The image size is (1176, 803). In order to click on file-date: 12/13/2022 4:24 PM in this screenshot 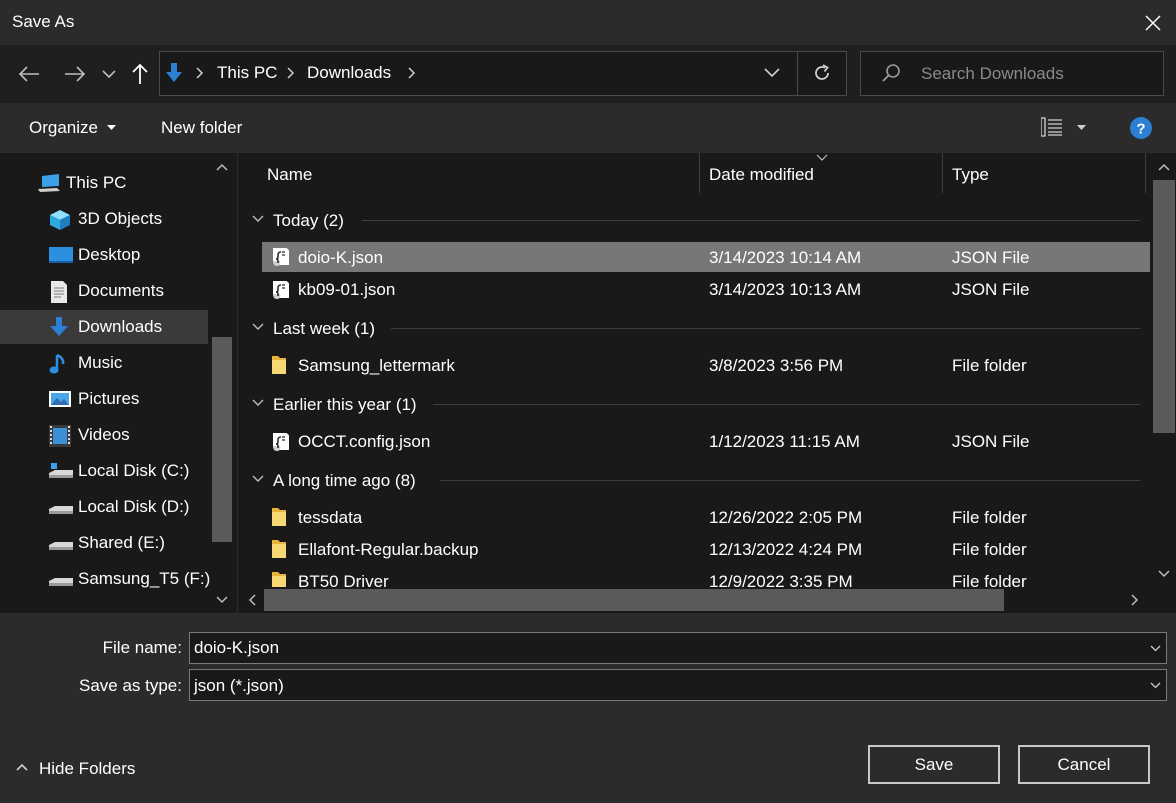, I will do `click(786, 549)`.